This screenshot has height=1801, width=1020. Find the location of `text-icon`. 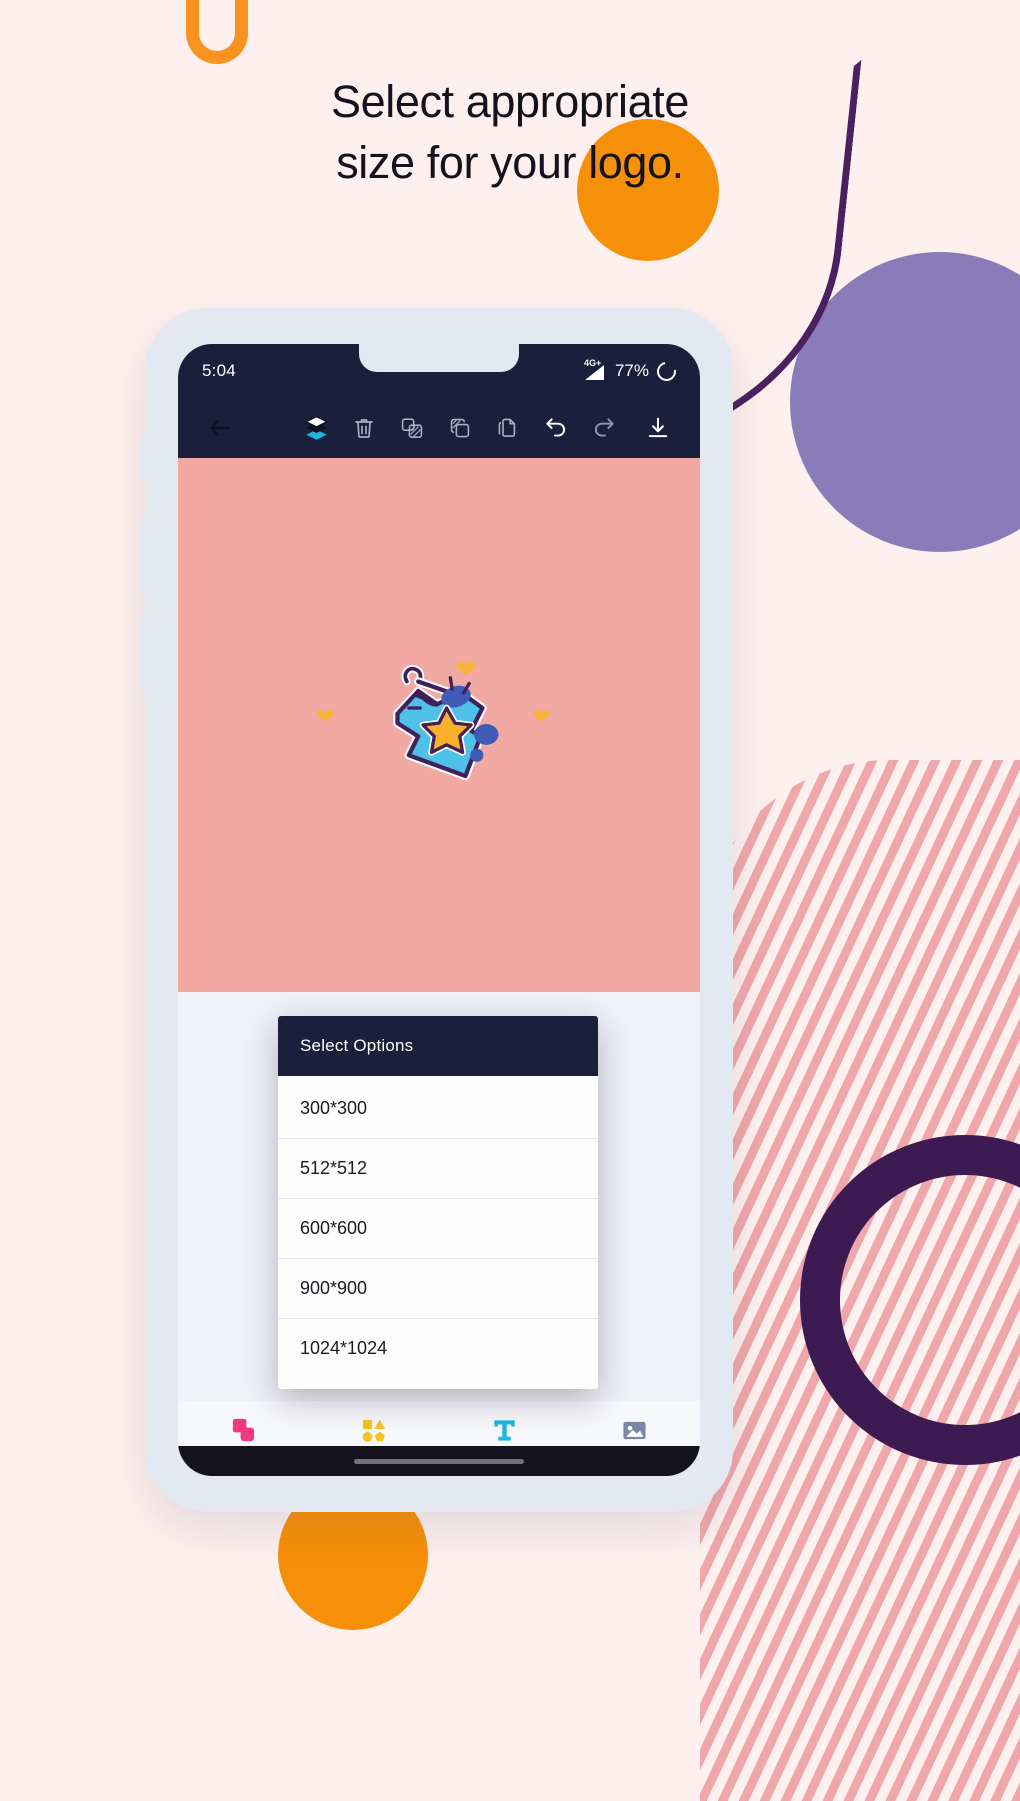

text-icon is located at coordinates (504, 1430).